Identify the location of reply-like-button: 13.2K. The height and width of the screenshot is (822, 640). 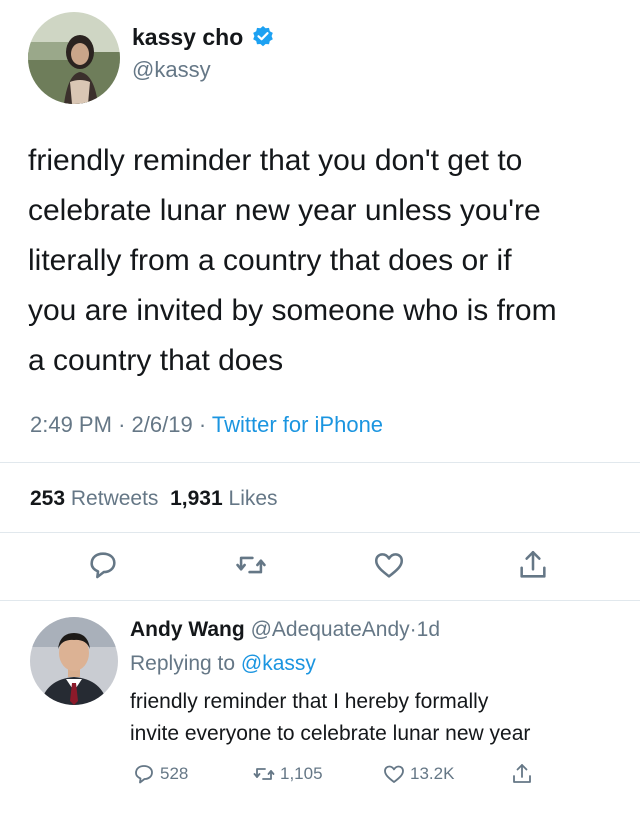
(418, 774).